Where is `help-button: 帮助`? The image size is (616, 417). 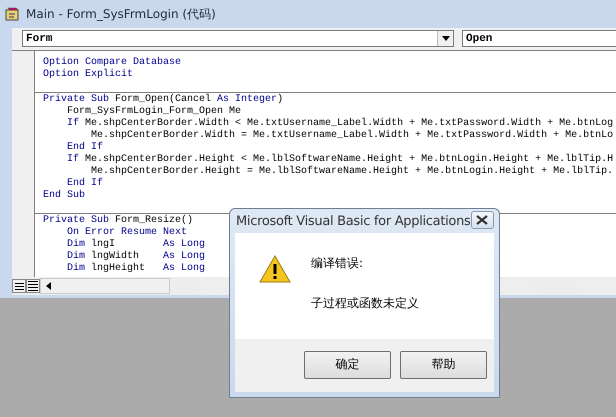 help-button: 帮助 is located at coordinates (443, 364).